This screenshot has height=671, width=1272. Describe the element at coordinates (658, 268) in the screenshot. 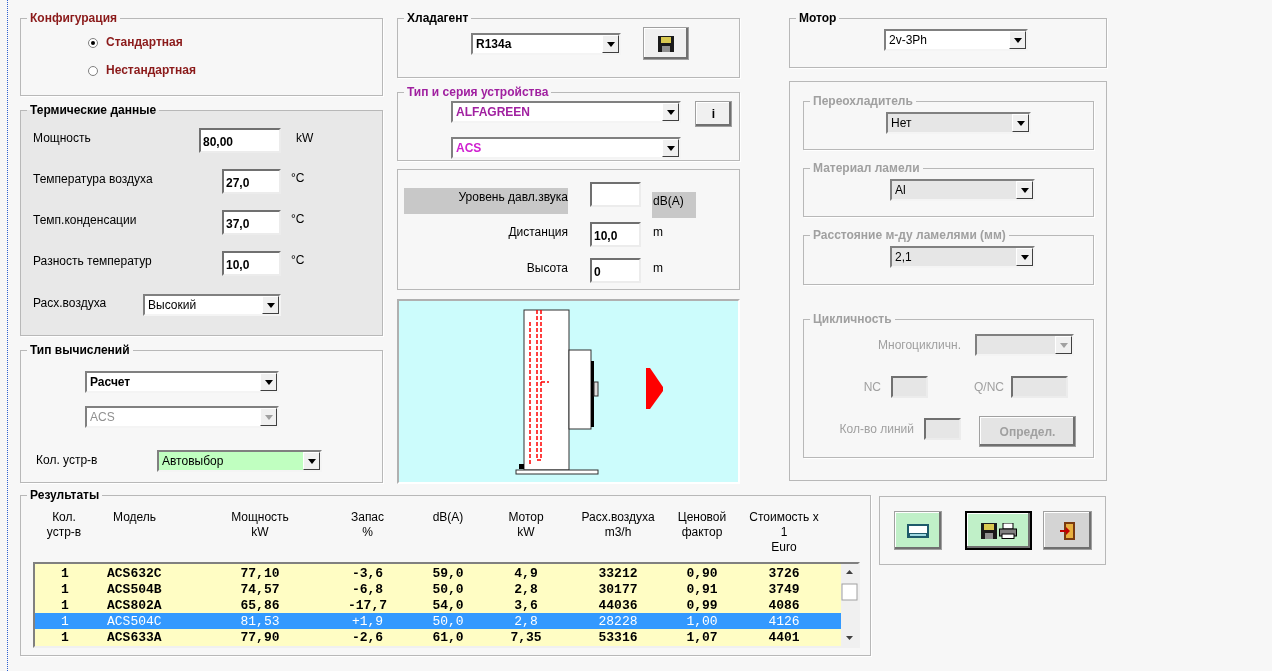

I see `unit-label: m` at that location.